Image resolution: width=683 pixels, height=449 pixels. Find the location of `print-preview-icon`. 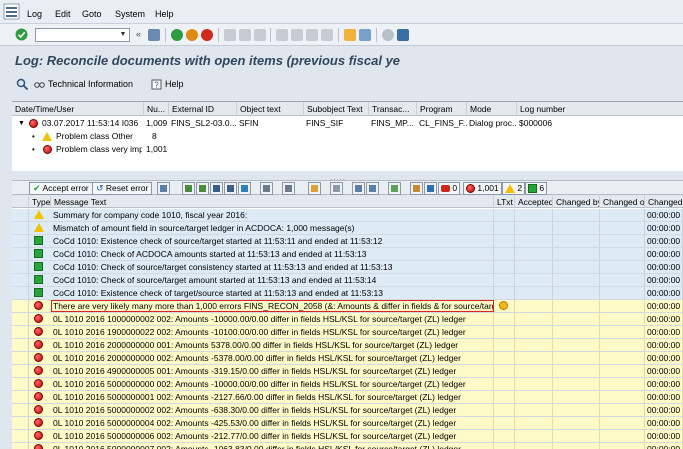

print-preview-icon is located at coordinates (336, 188).